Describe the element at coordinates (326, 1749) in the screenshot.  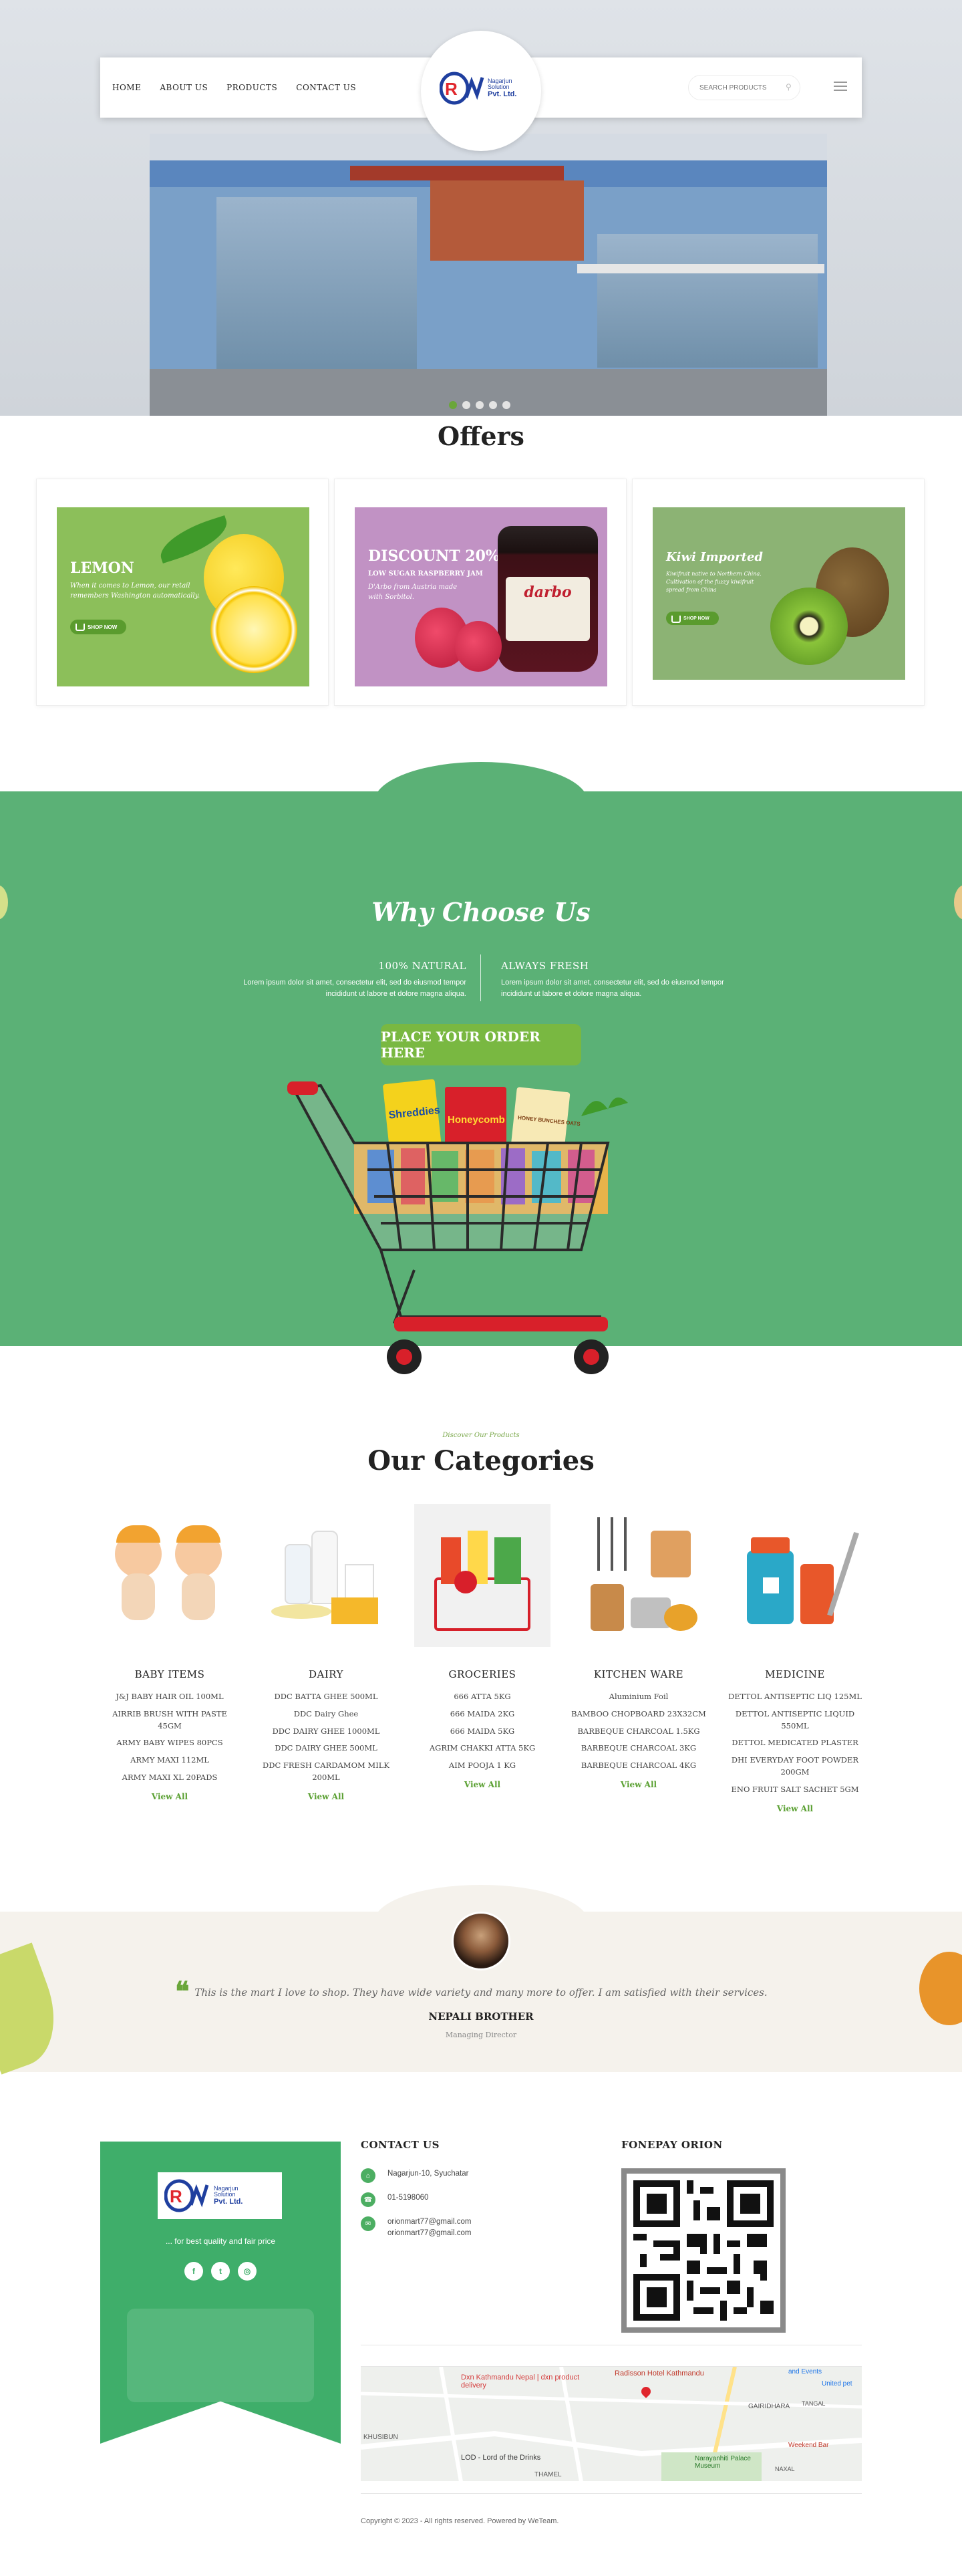
I see `product-item: DDC DAIRY GHEE 500ML` at that location.